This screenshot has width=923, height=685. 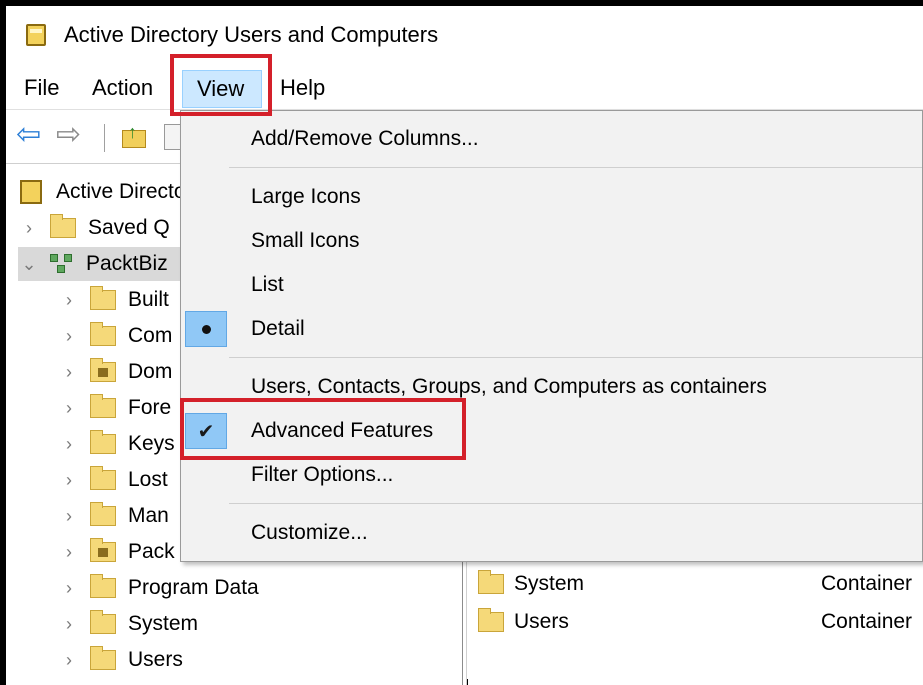 I want to click on tree-root: Active Directo, so click(x=103, y=192).